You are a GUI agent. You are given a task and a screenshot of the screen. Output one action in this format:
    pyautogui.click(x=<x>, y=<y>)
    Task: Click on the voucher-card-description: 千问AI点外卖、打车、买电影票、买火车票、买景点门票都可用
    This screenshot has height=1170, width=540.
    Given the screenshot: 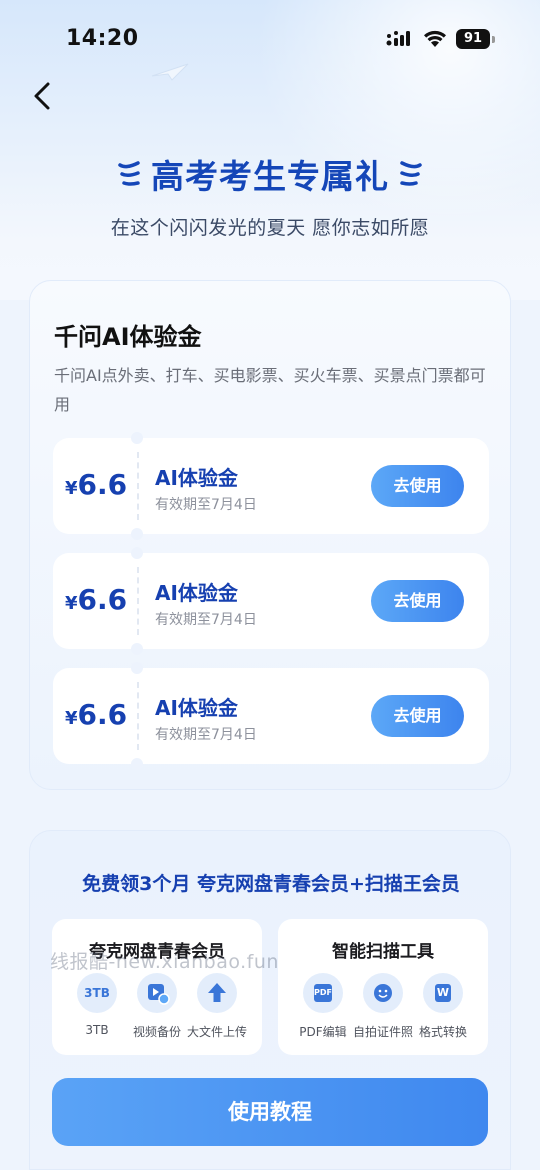 What is the action you would take?
    pyautogui.click(x=270, y=390)
    